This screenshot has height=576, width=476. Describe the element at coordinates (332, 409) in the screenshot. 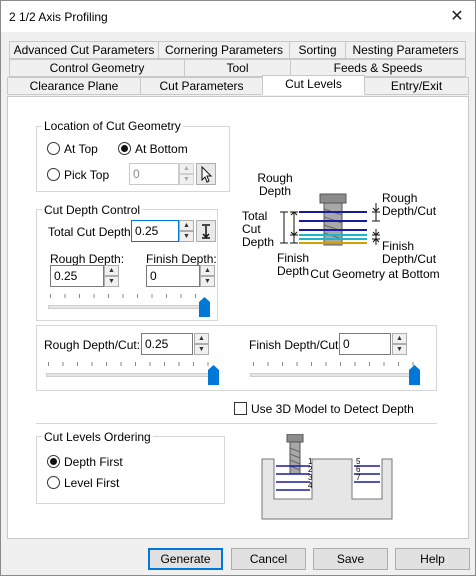

I see `use-3d-model-label: Use 3D Model to Detect Depth` at that location.